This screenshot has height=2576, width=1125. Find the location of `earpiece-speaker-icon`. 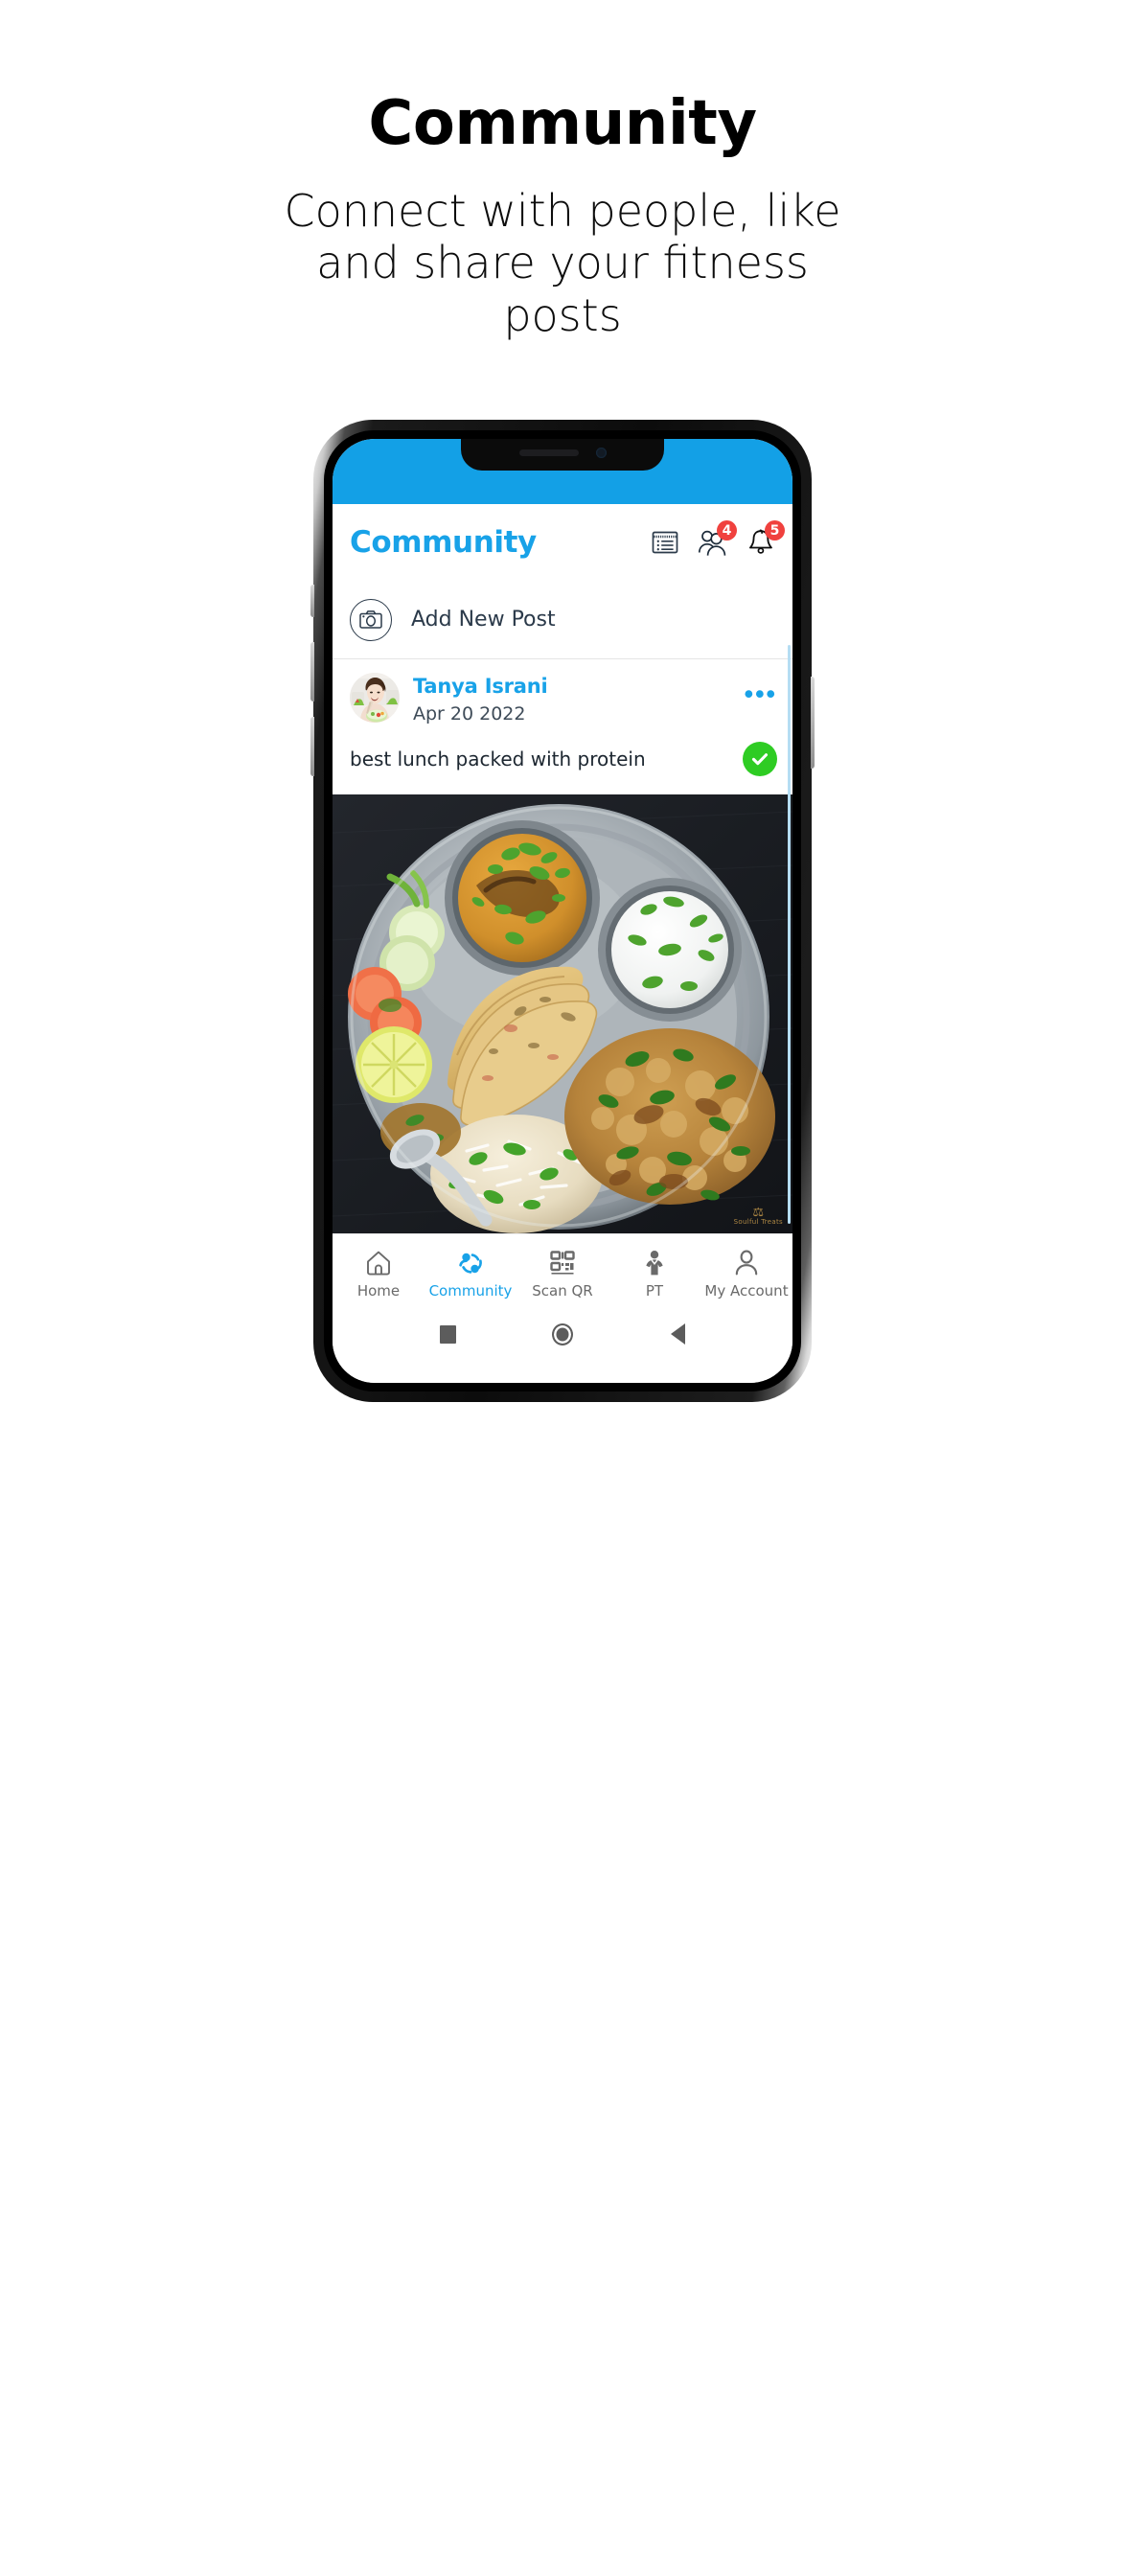

earpiece-speaker-icon is located at coordinates (548, 452).